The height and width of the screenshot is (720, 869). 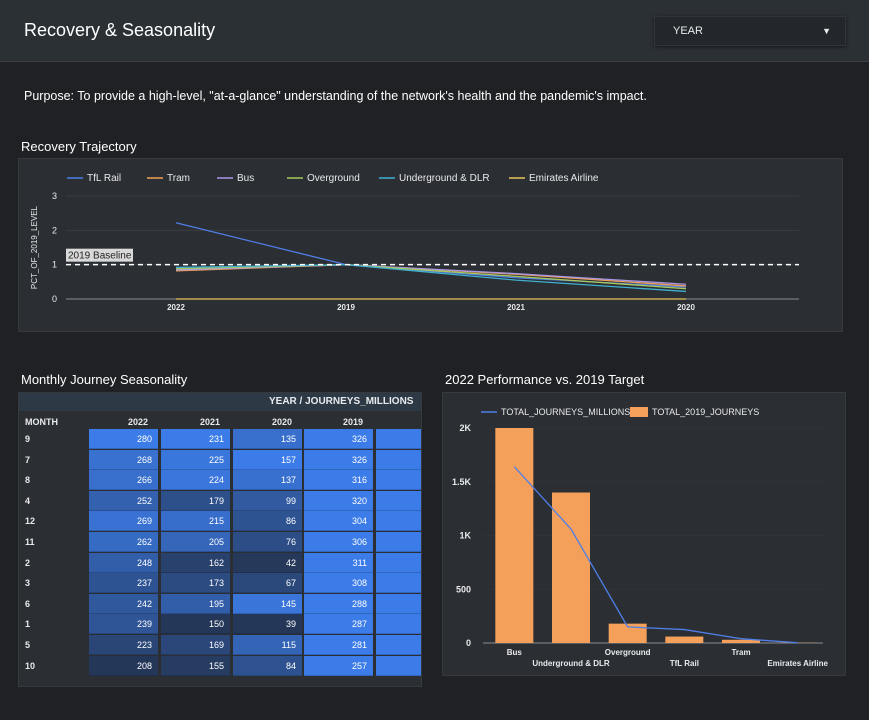 What do you see at coordinates (639, 412) in the screenshot?
I see `legend-bar-swatch` at bounding box center [639, 412].